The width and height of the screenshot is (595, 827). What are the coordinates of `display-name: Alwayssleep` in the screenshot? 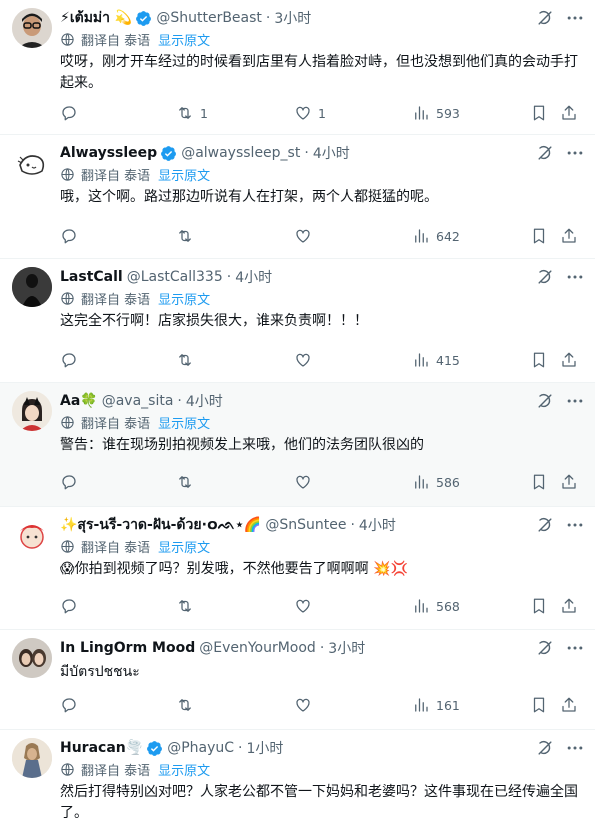 It's located at (108, 153).